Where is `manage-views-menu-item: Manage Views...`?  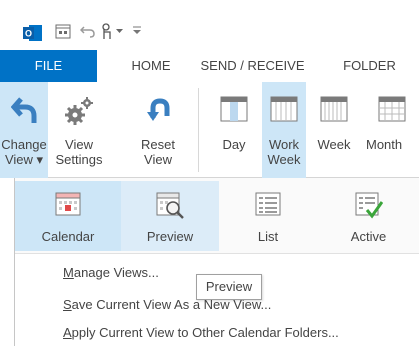
manage-views-menu-item: Manage Views... is located at coordinates (111, 273).